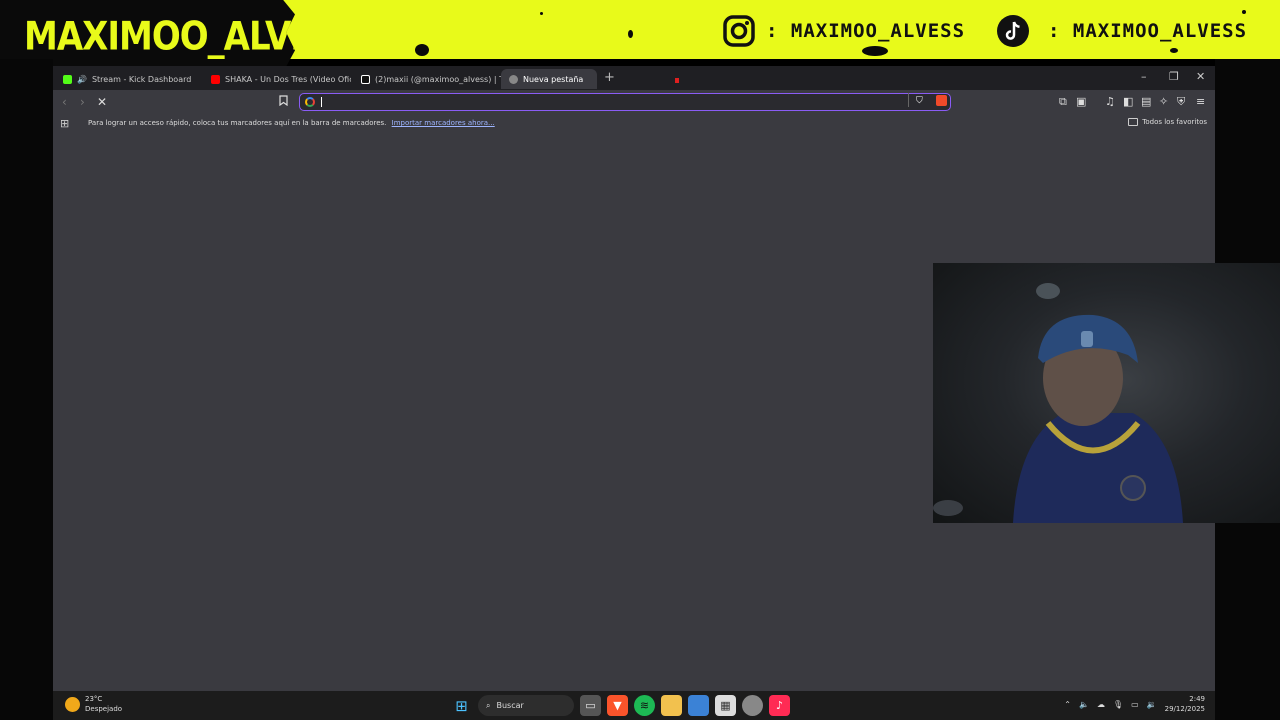 This screenshot has width=1280, height=720. I want to click on folder-icon, so click(1133, 122).